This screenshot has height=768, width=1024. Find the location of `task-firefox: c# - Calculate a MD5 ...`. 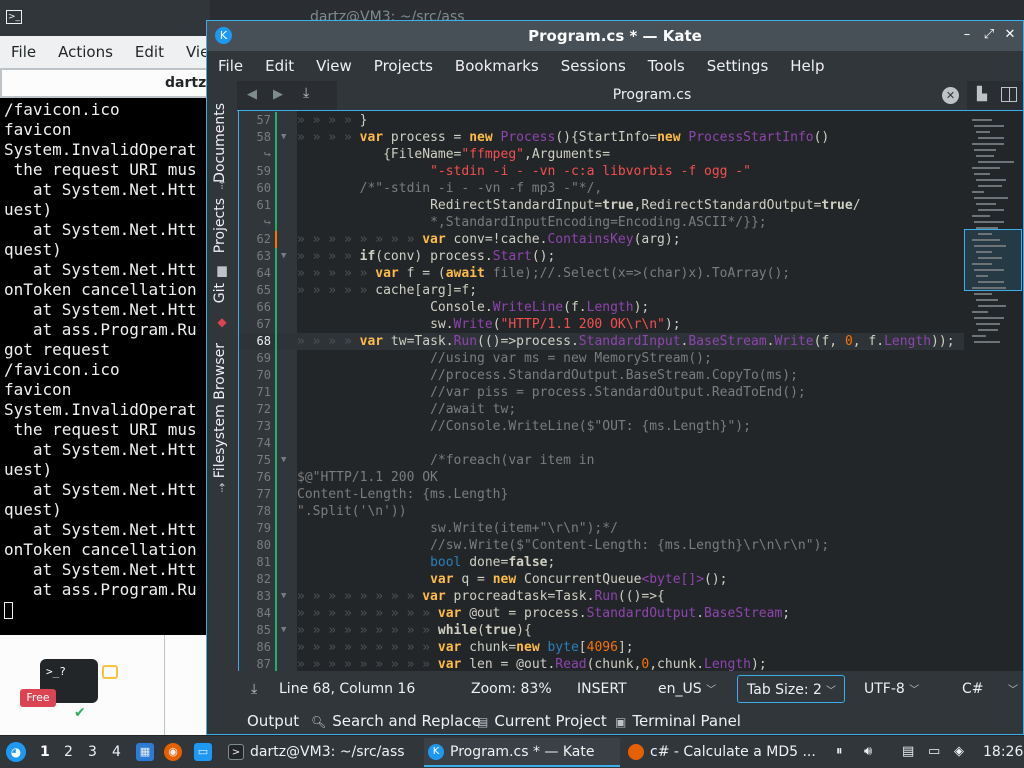

task-firefox: c# - Calculate a MD5 ... is located at coordinates (722, 752).